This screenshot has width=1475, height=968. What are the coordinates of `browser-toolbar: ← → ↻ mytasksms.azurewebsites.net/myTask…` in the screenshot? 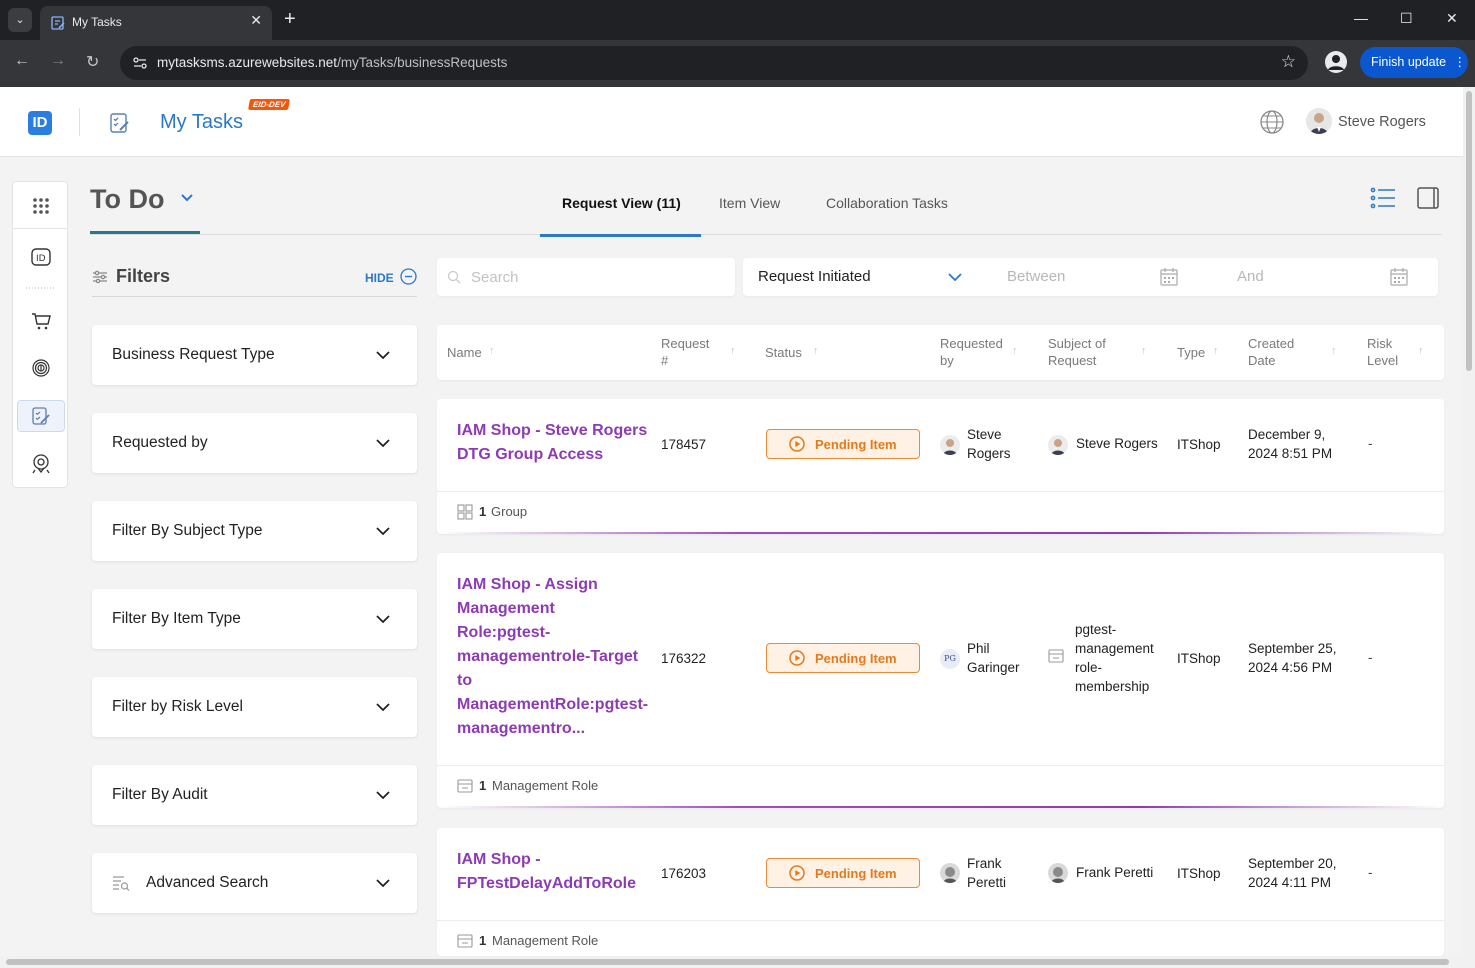 It's located at (737, 63).